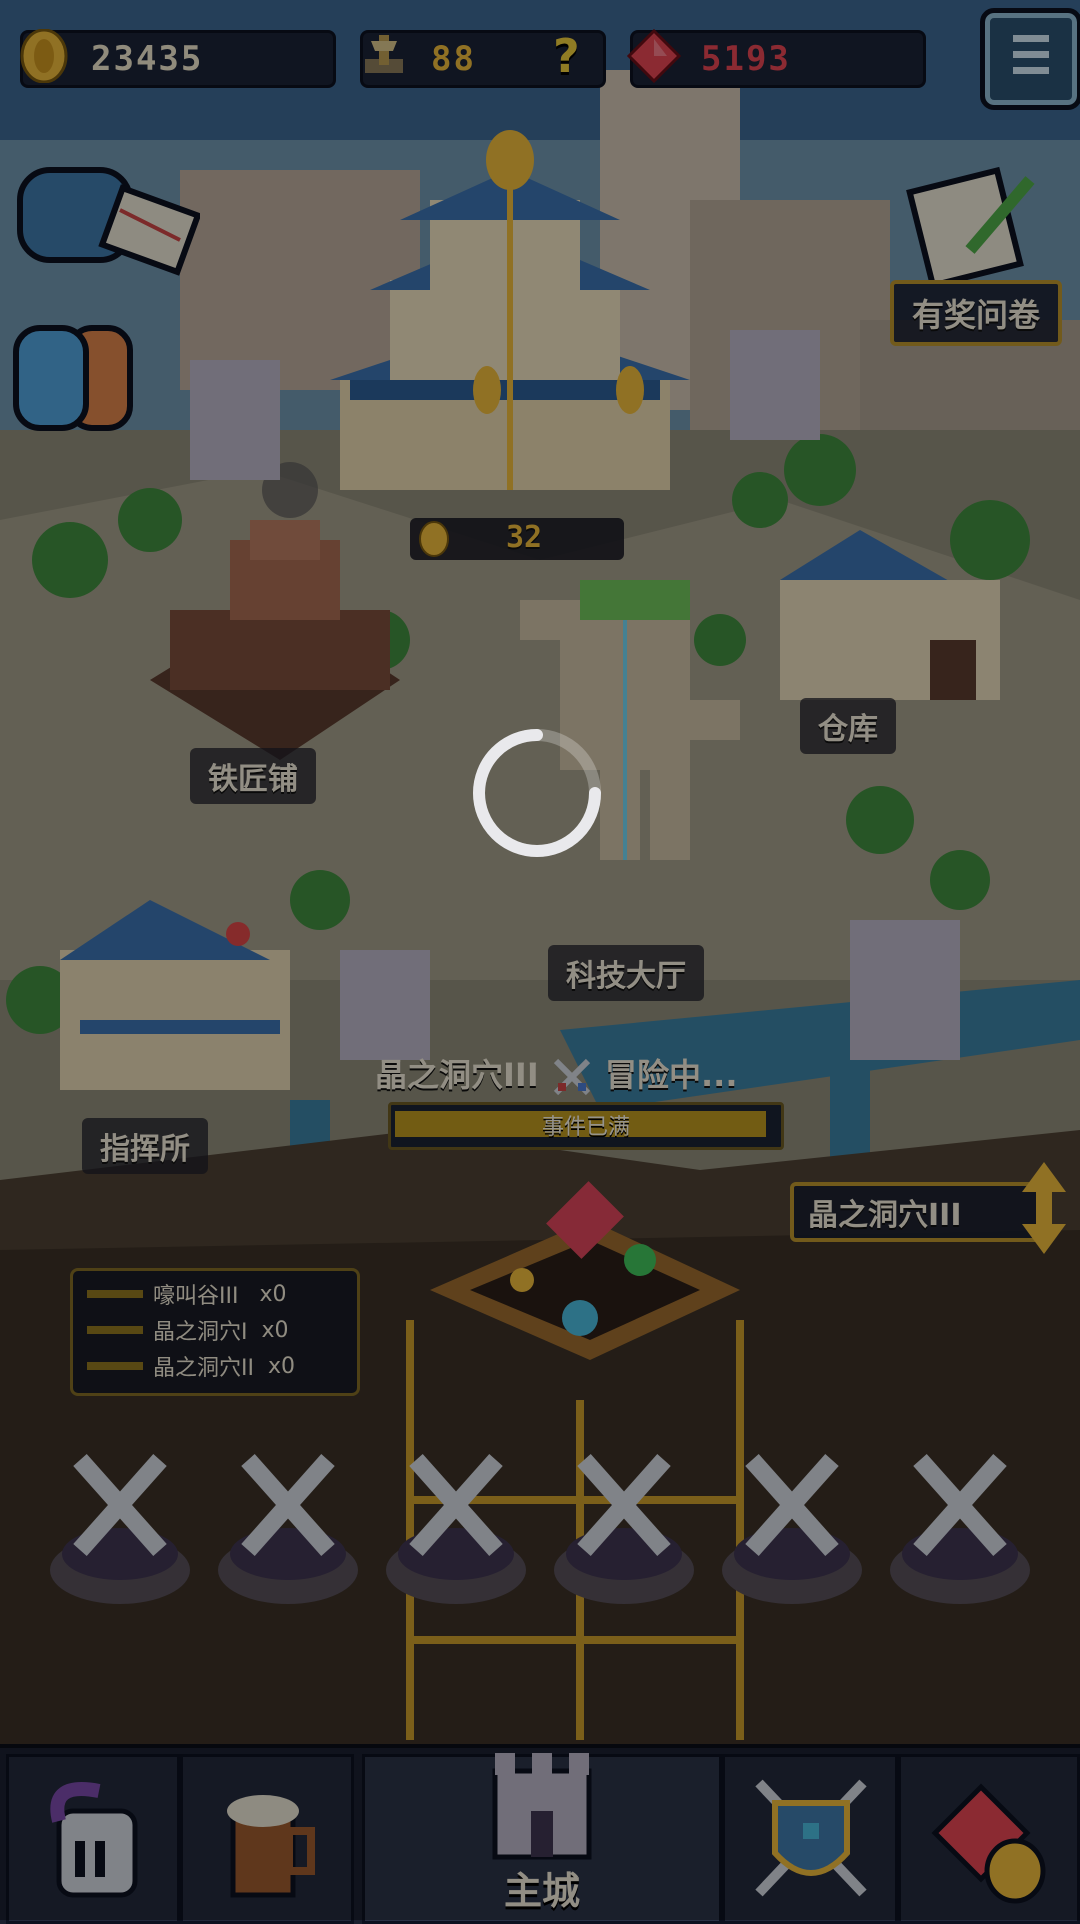  I want to click on help-icon: ?, so click(566, 56).